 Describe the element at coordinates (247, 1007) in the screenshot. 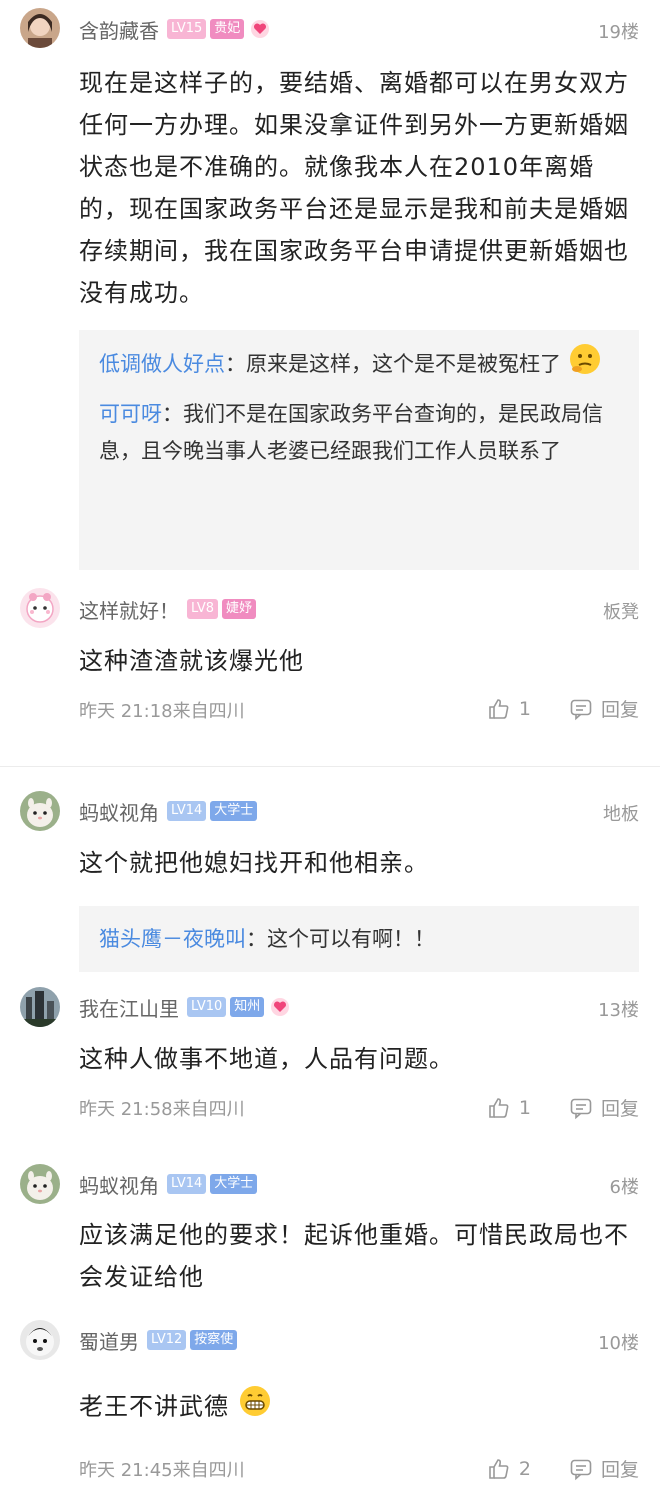

I see `title-badge: 知州` at that location.